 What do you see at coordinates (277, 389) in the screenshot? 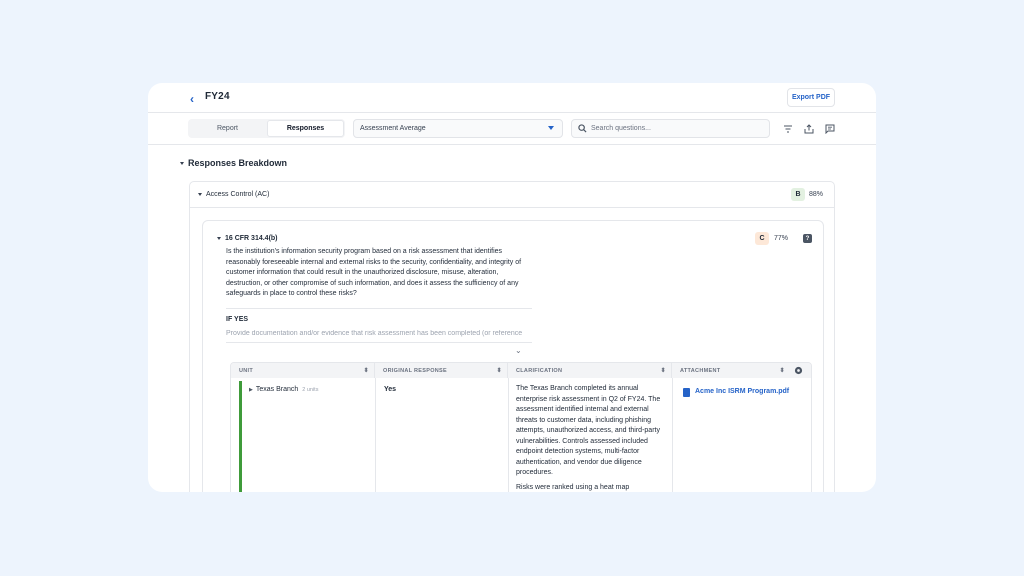
I see `unit-name: Texas Branch` at bounding box center [277, 389].